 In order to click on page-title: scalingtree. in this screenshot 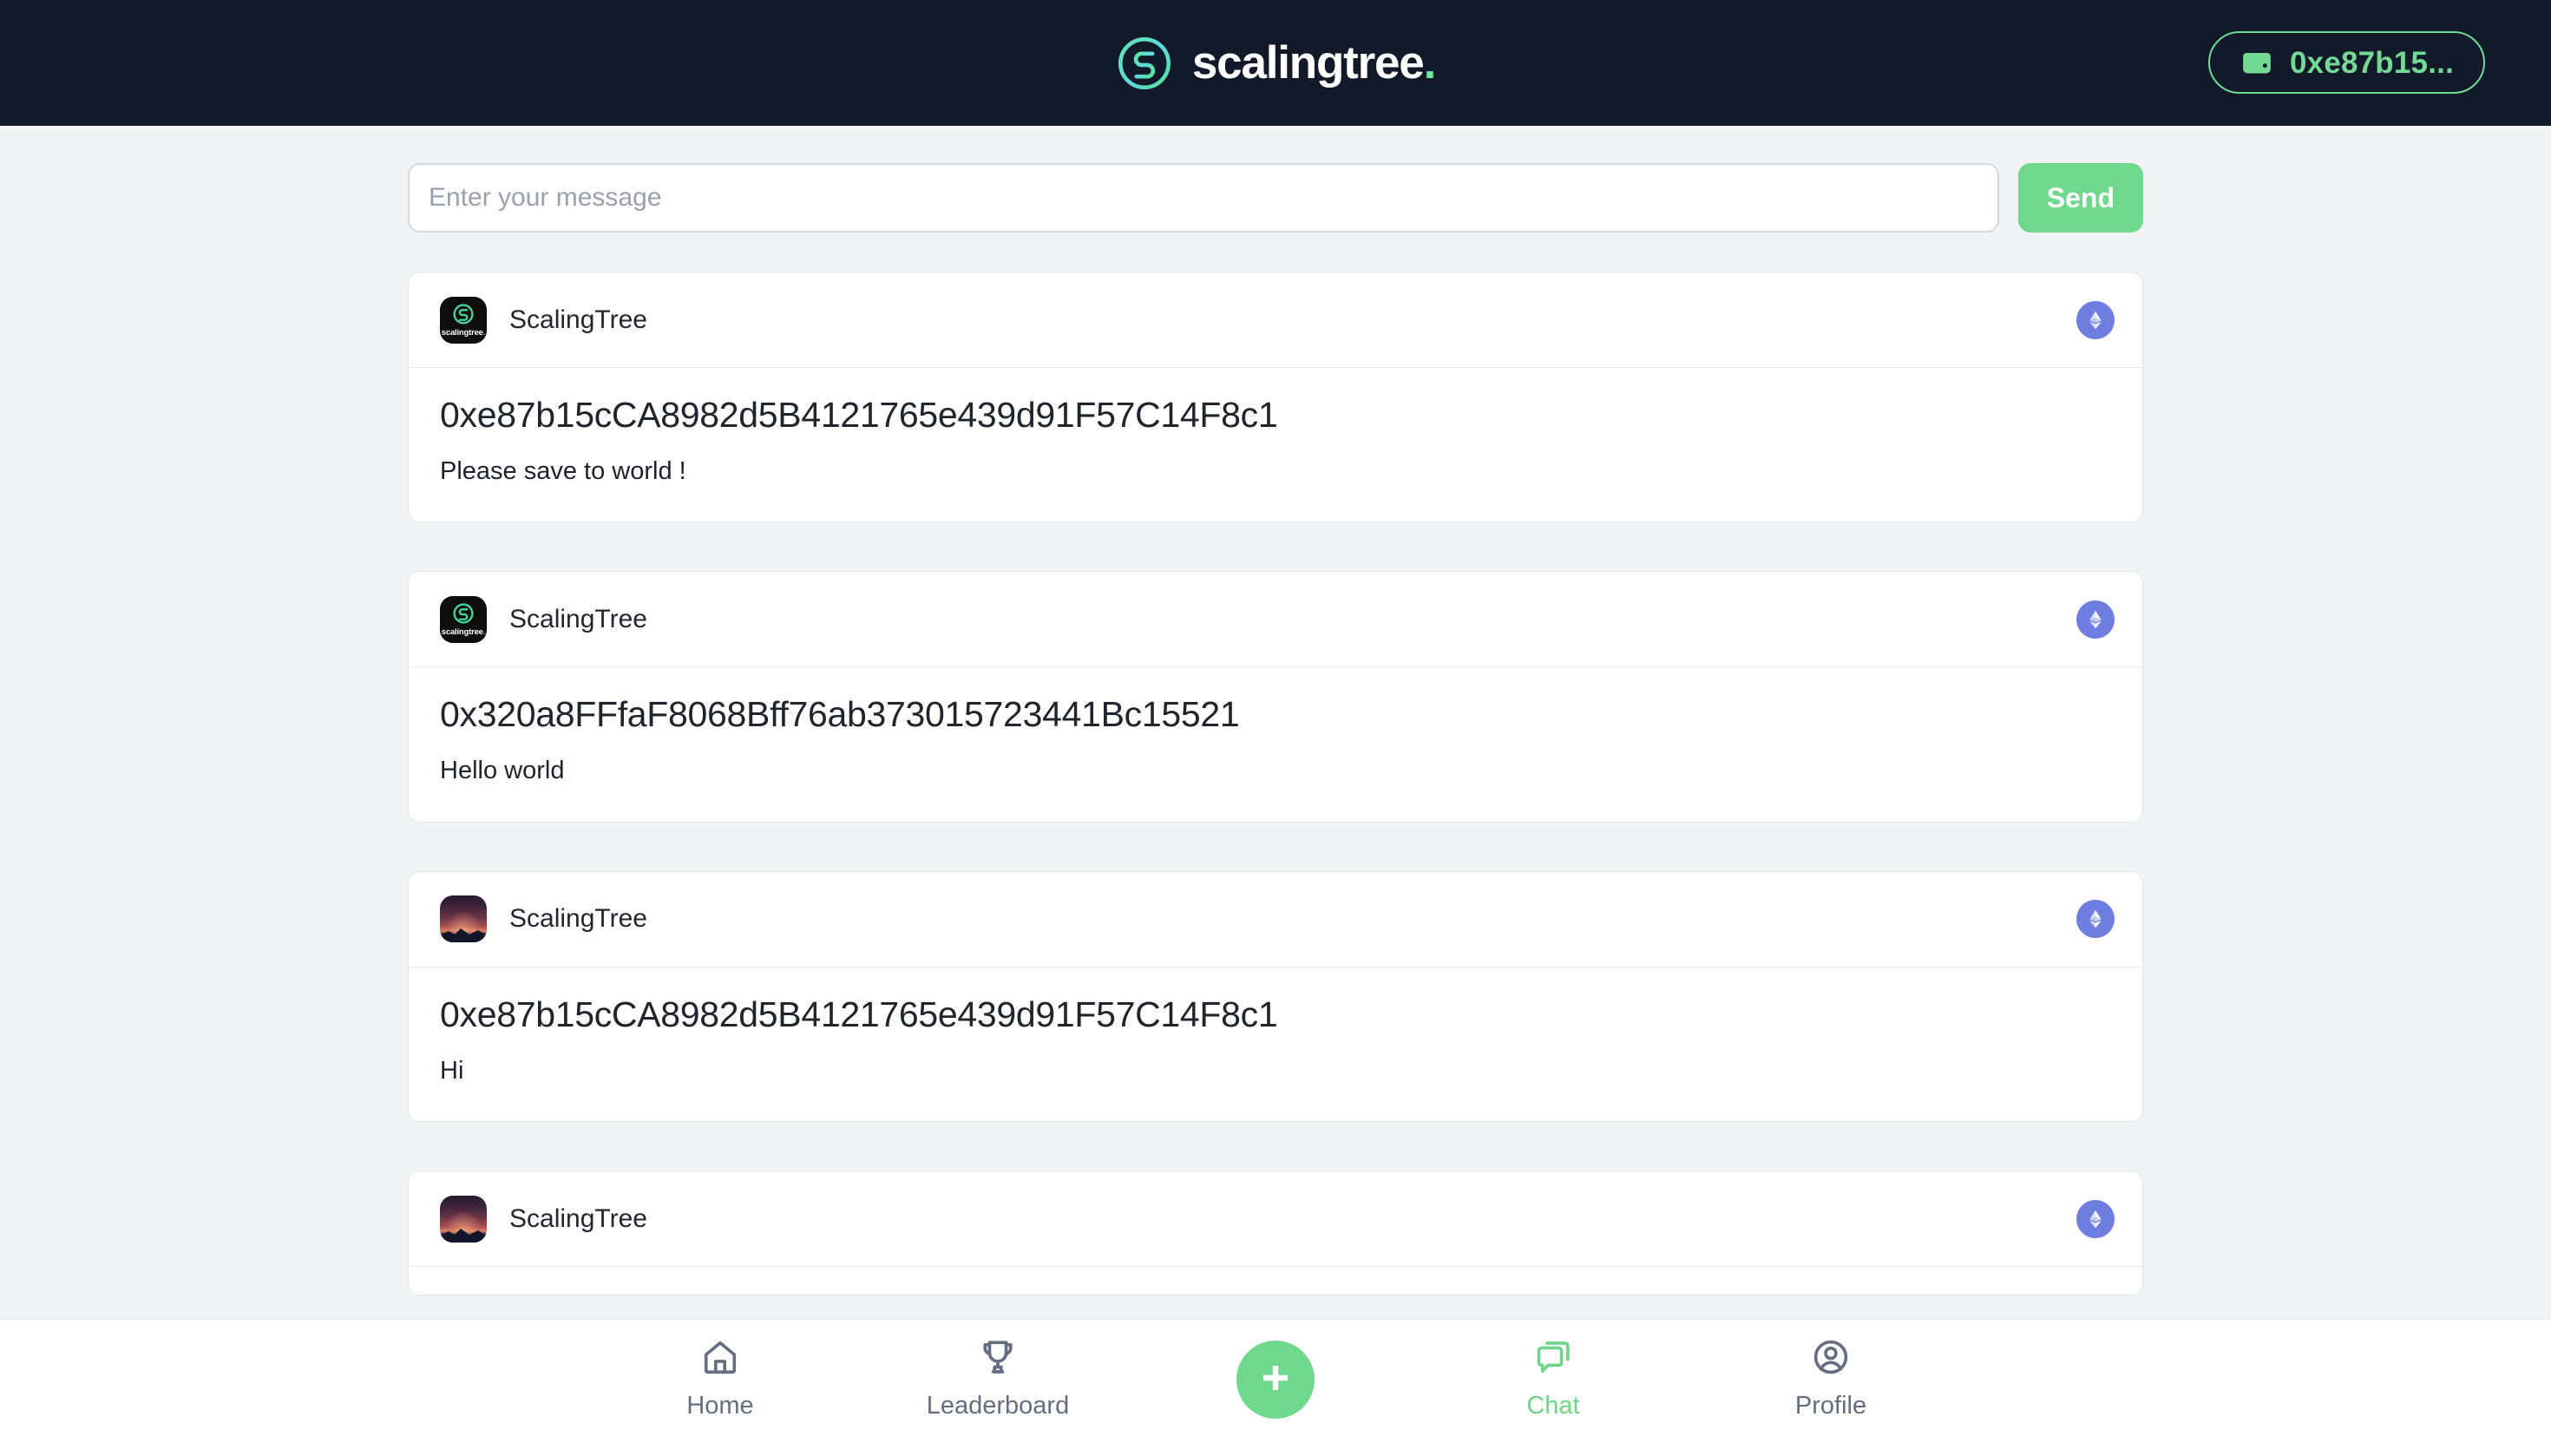, I will do `click(1314, 63)`.